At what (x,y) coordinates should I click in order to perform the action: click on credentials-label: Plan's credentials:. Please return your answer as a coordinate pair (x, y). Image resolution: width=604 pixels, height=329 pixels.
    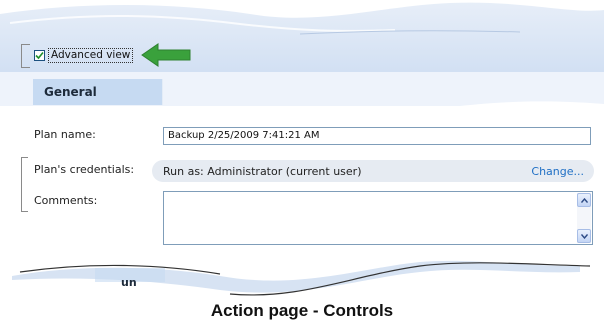
    Looking at the image, I should click on (84, 169).